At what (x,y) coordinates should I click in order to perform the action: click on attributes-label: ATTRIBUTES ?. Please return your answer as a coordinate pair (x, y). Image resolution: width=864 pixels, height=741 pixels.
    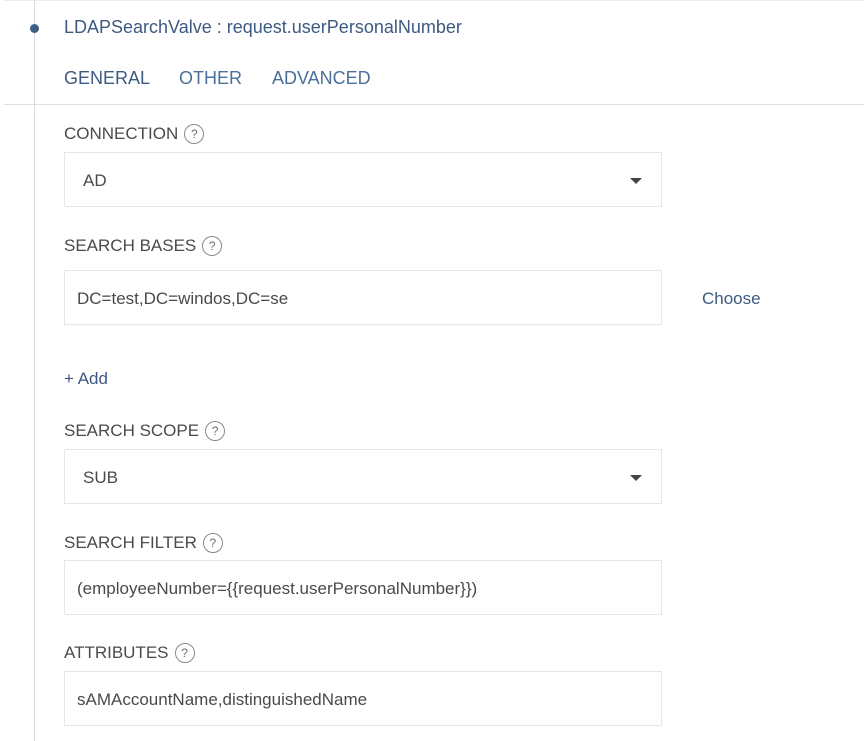
    Looking at the image, I should click on (129, 653).